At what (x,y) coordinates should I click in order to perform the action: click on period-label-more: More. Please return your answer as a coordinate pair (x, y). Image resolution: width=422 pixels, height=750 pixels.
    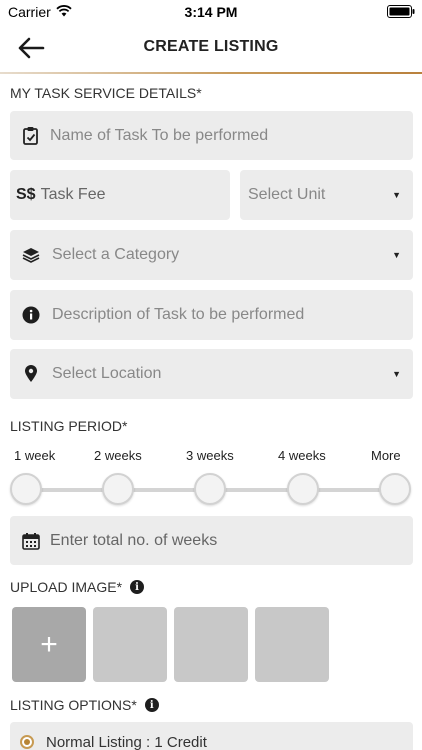
    Looking at the image, I should click on (386, 455).